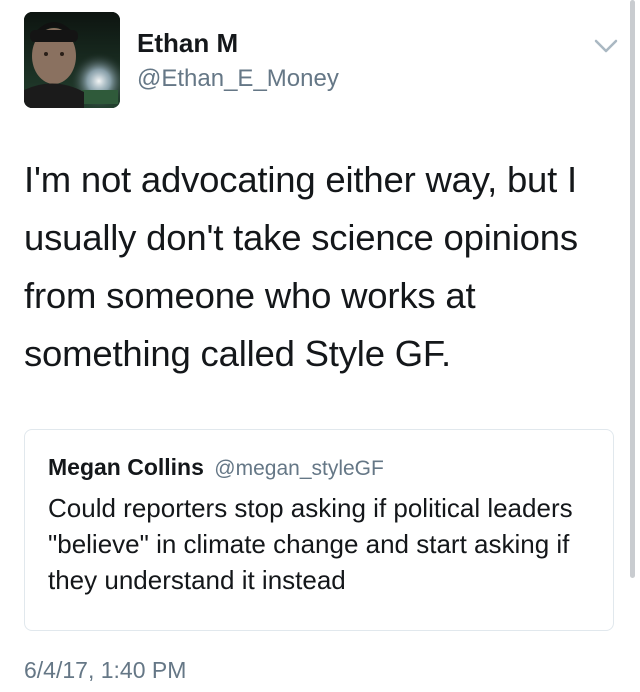  Describe the element at coordinates (299, 468) in the screenshot. I see `quoted-tweet-author-handle: @megan_styleGF` at that location.